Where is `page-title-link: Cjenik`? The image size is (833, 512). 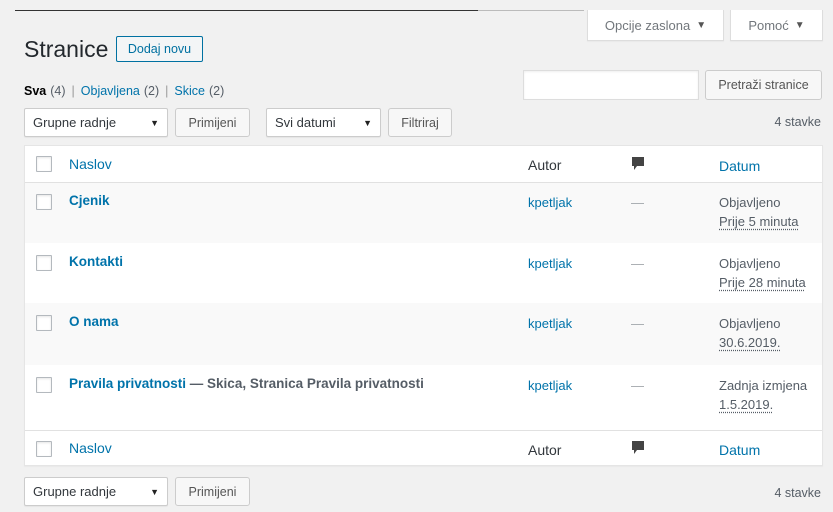 page-title-link: Cjenik is located at coordinates (89, 200).